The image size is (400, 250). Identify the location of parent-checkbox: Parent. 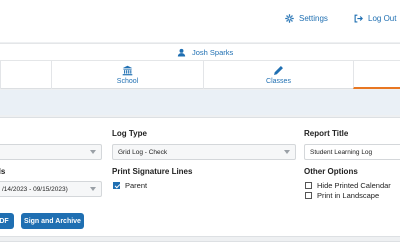
(130, 185).